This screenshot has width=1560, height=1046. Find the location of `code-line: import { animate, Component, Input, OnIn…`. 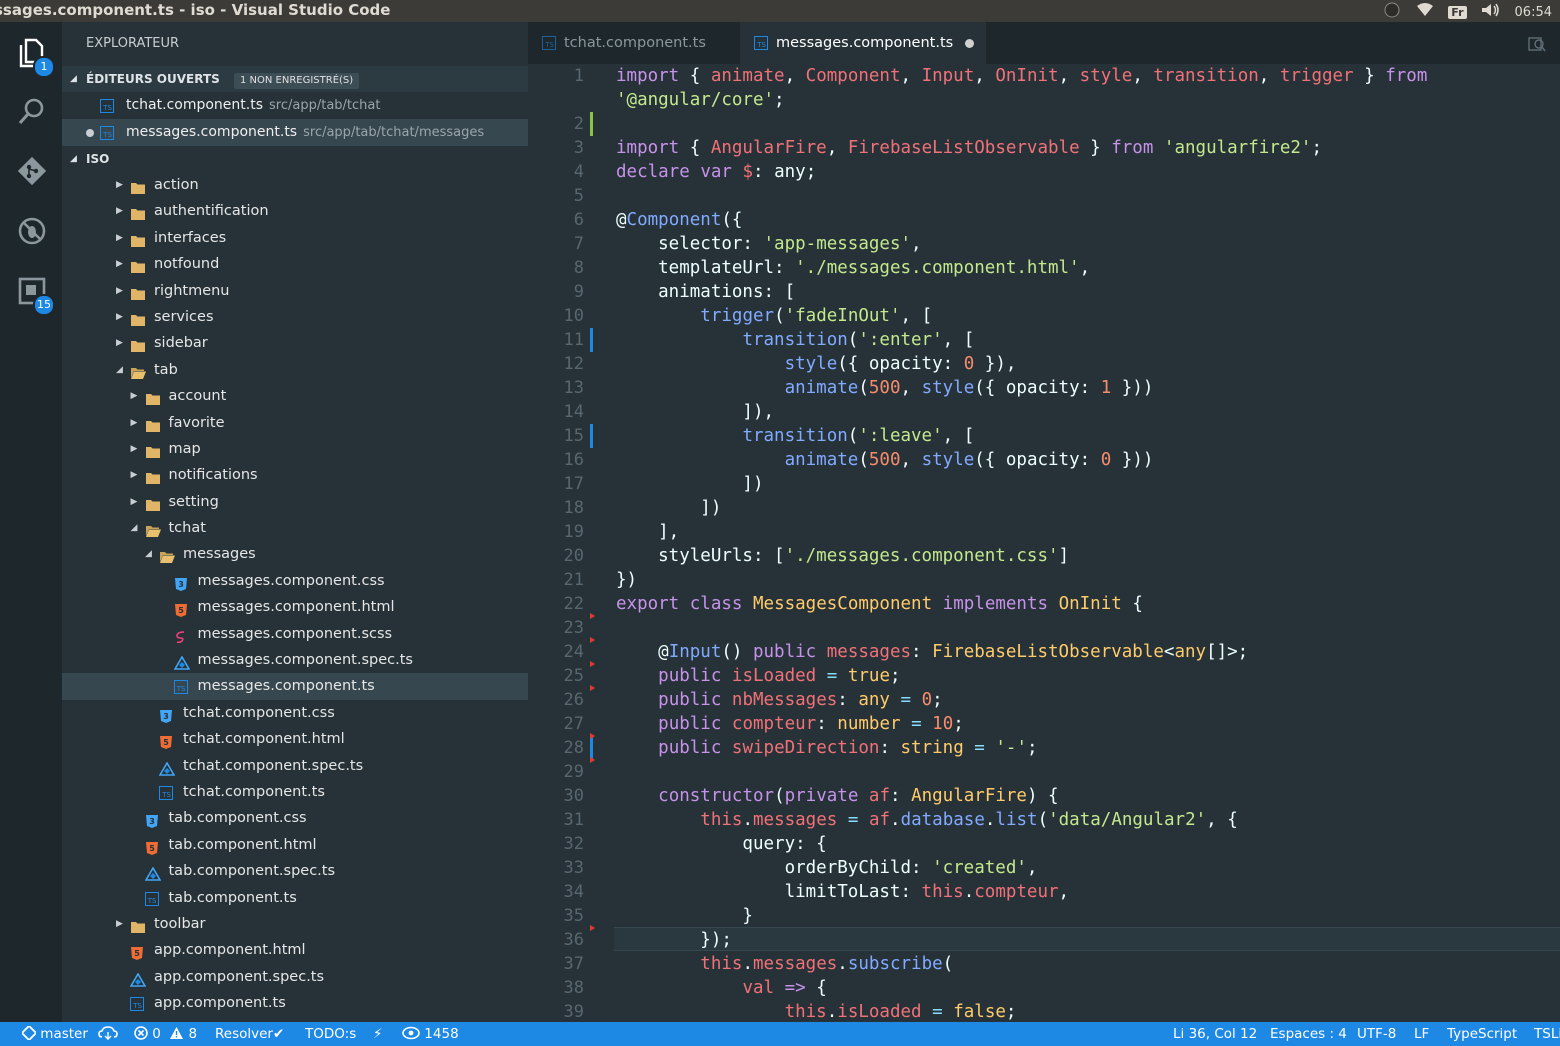

code-line: import { animate, Component, Input, OnIn… is located at coordinates (1021, 76).